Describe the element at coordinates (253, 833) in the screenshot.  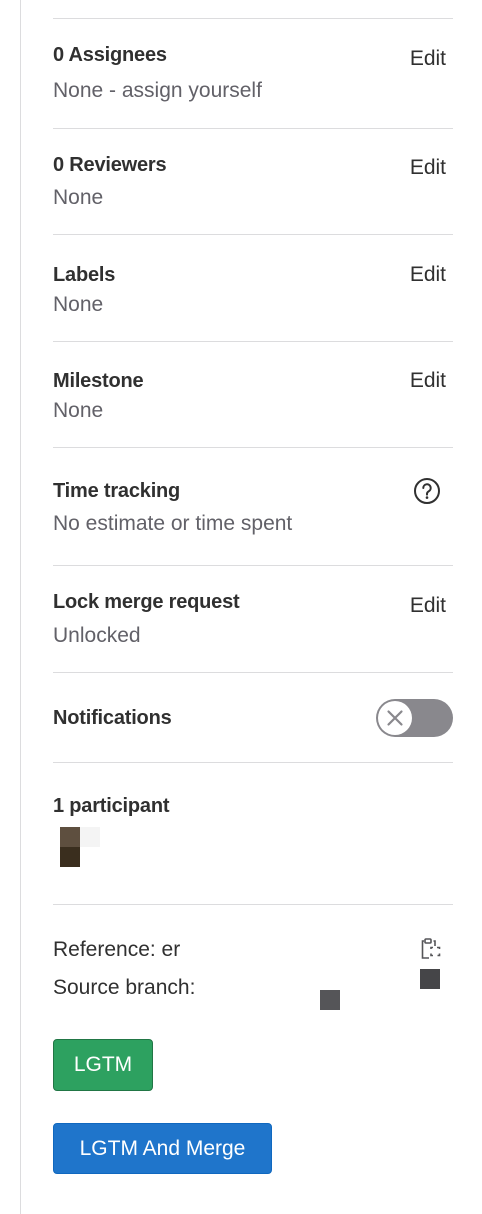
I see `participants-section: 1 participant` at that location.